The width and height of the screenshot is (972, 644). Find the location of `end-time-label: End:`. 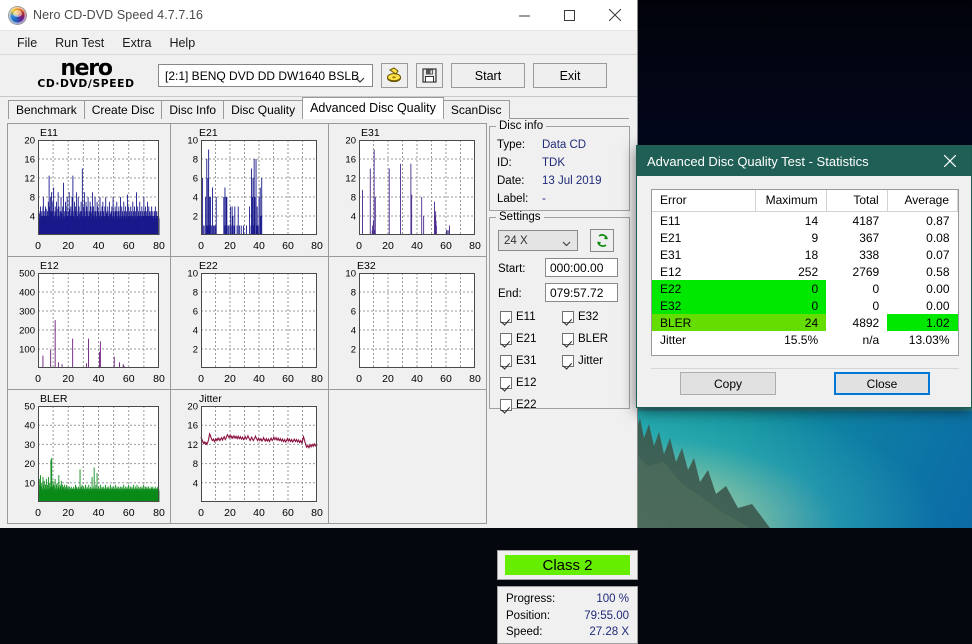

end-time-label: End: is located at coordinates (510, 294).